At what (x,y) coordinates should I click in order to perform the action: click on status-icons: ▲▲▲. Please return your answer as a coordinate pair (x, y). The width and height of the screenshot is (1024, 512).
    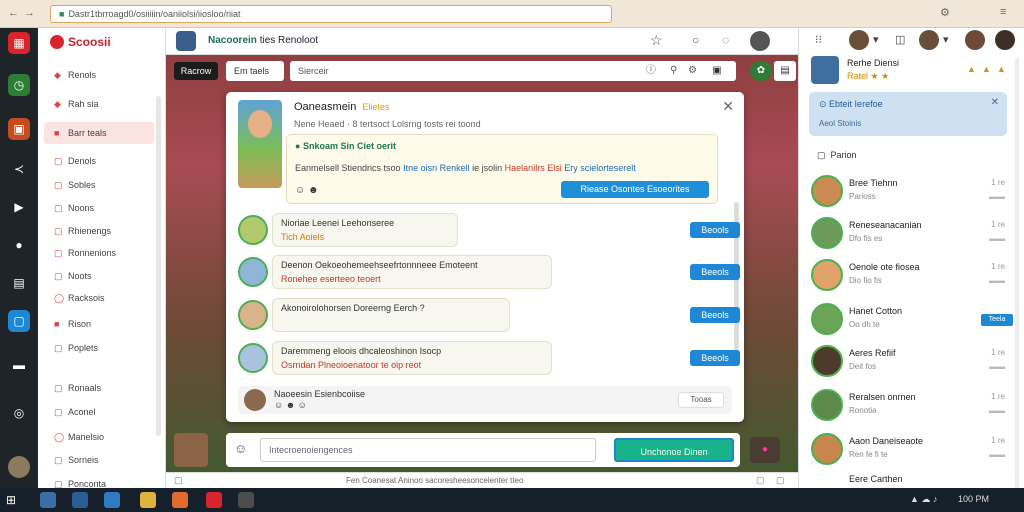
    Looking at the image, I should click on (989, 69).